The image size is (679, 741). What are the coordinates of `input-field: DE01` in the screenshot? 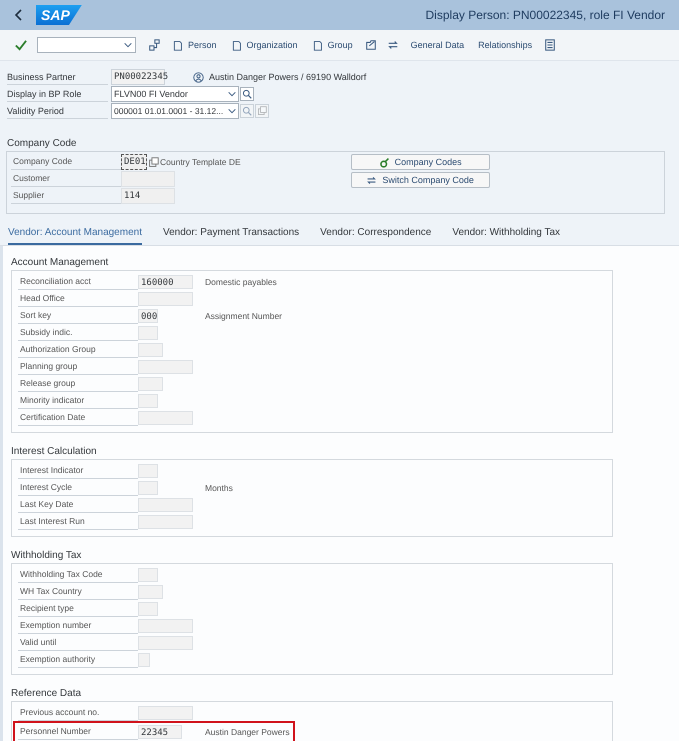 It's located at (134, 162).